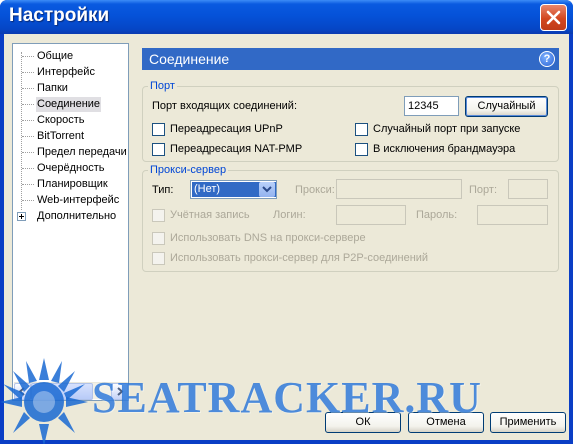 This screenshot has height=444, width=573. Describe the element at coordinates (437, 215) in the screenshot. I see `proxy-password-label: Пароль:` at that location.